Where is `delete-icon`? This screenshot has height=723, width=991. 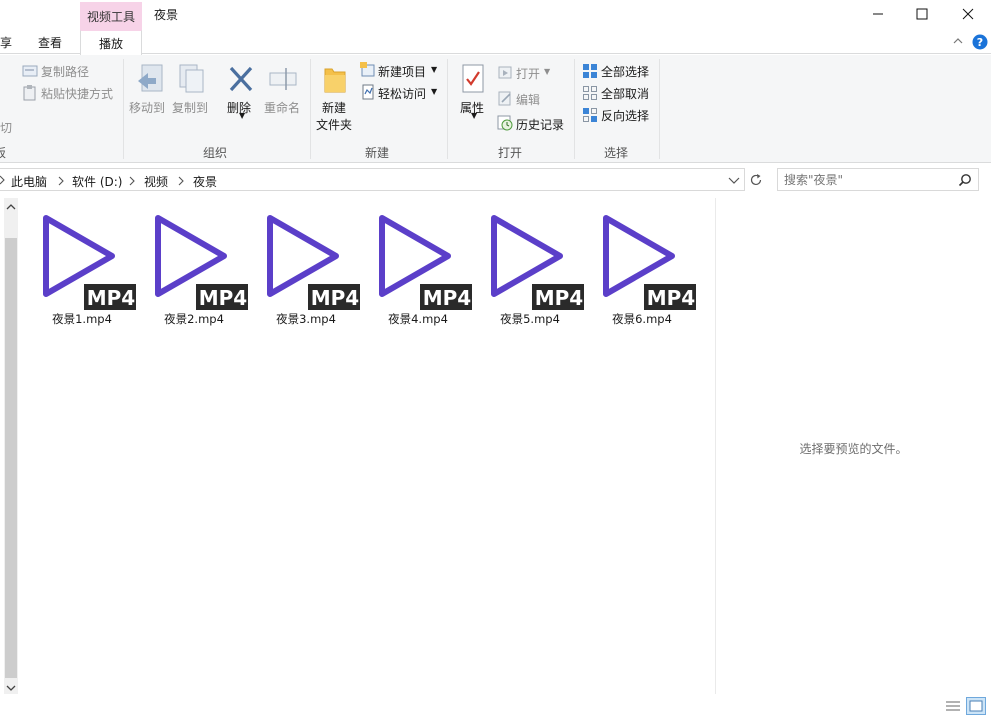 delete-icon is located at coordinates (241, 79).